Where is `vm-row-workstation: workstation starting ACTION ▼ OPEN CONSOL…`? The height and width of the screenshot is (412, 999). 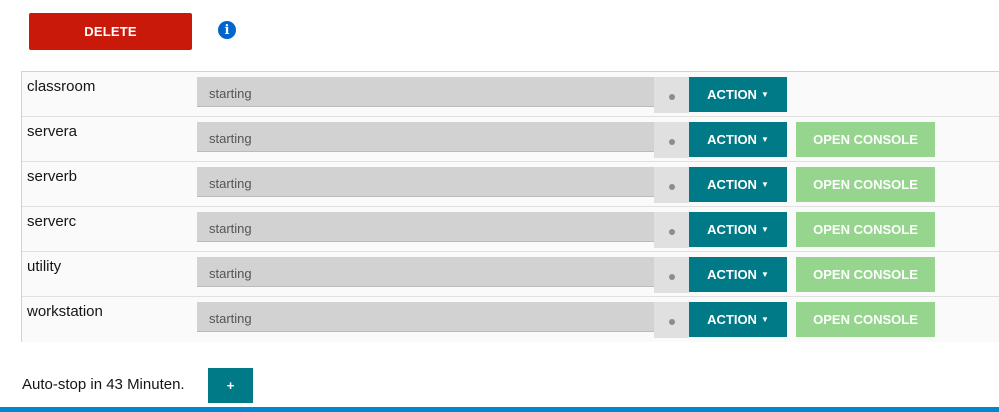 vm-row-workstation: workstation starting ACTION ▼ OPEN CONSOL… is located at coordinates (510, 319).